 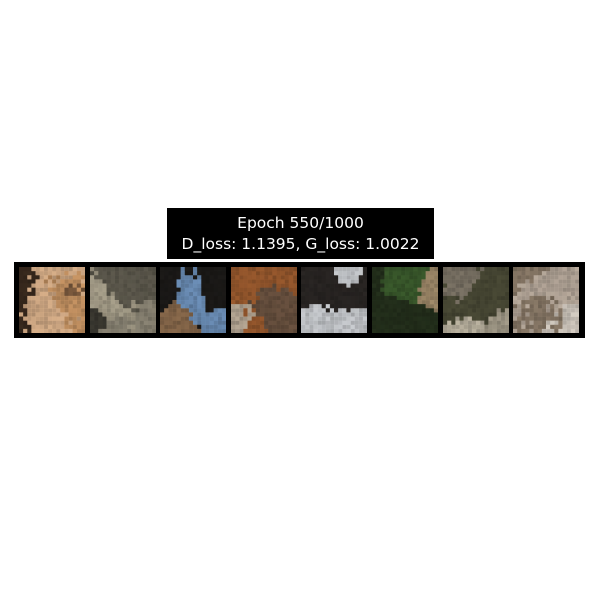 I want to click on sample-1-image, so click(x=52, y=300).